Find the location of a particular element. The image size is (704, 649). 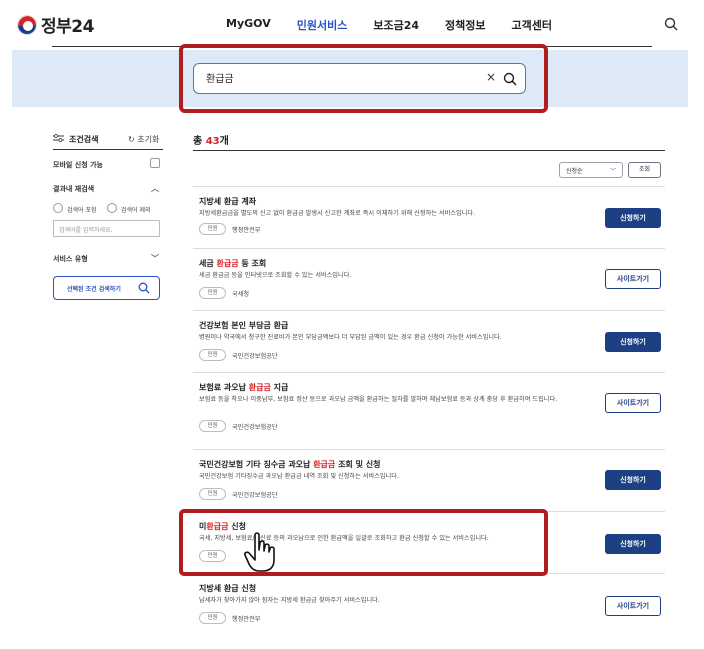

result-title: 건강보험 본인 부담금 환급 is located at coordinates (243, 325).